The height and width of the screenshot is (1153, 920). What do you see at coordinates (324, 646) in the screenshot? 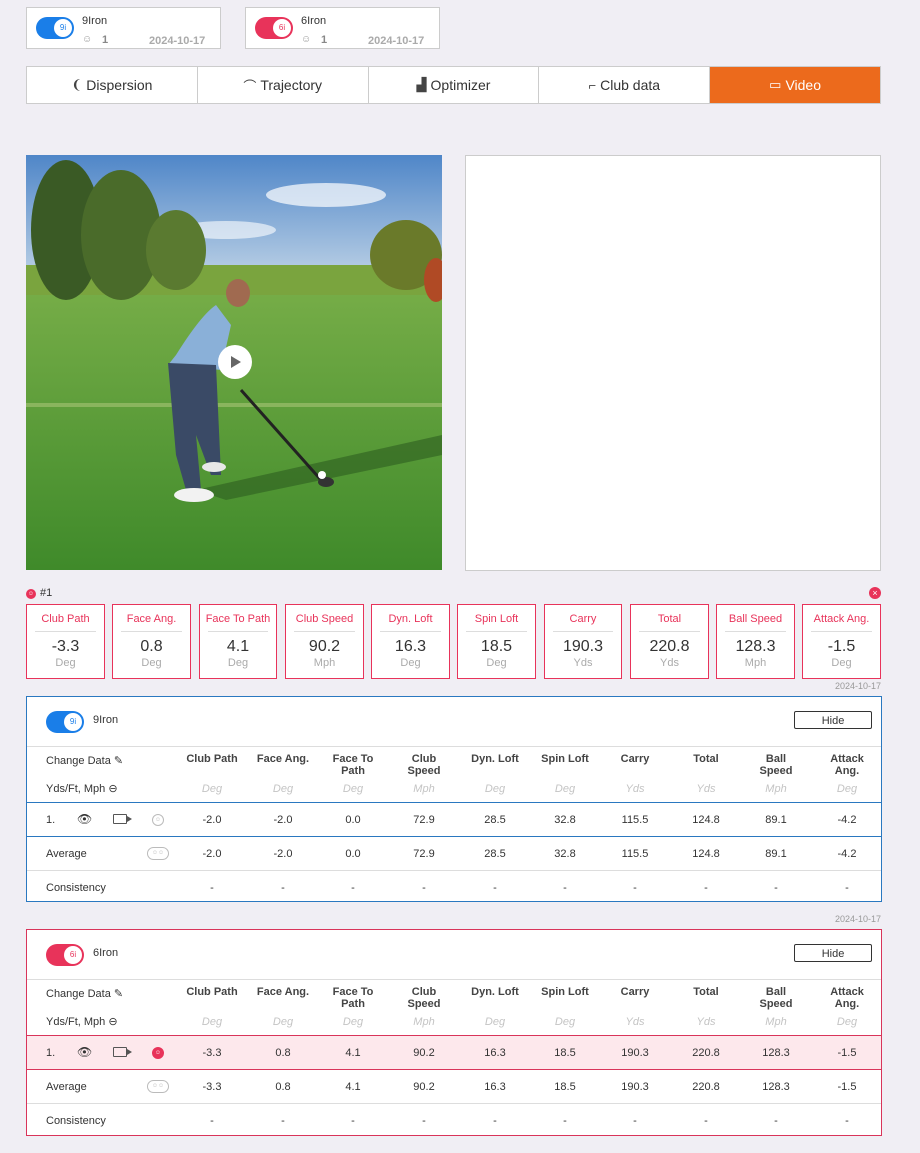
I see `metric-value: 90.2` at bounding box center [324, 646].